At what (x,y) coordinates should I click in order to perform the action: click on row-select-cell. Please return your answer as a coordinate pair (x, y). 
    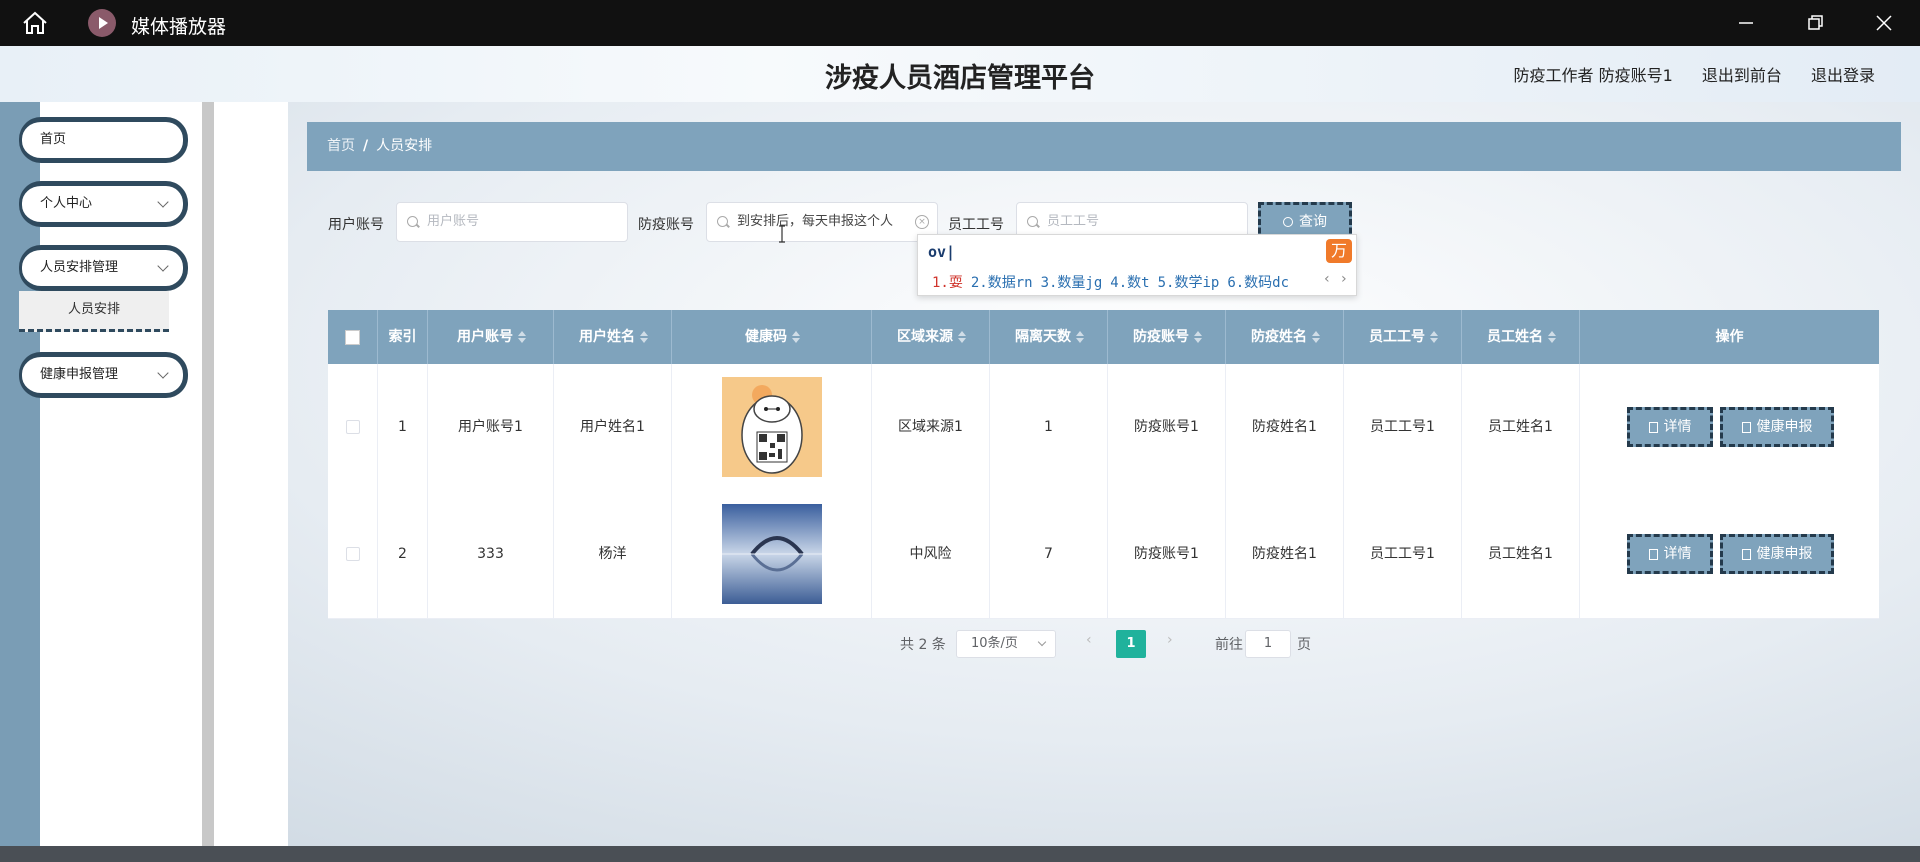
    Looking at the image, I should click on (353, 427).